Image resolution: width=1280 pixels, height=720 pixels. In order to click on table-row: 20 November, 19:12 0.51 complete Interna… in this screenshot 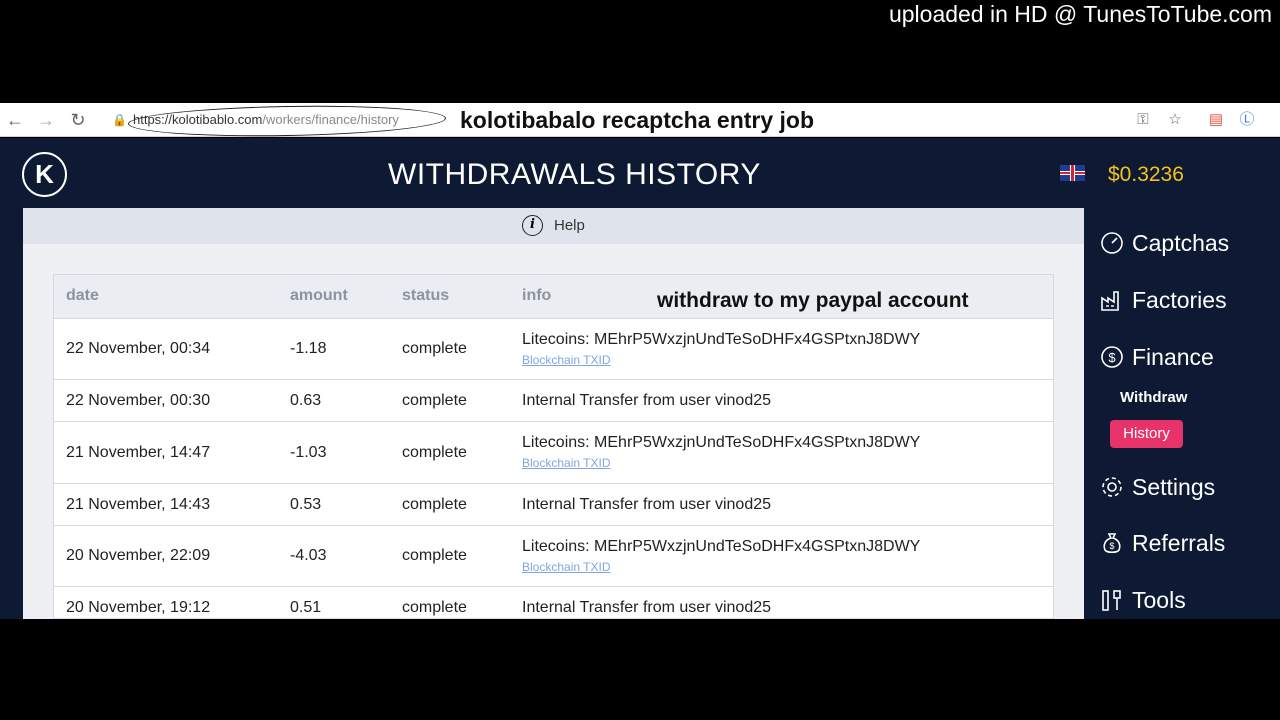, I will do `click(553, 602)`.